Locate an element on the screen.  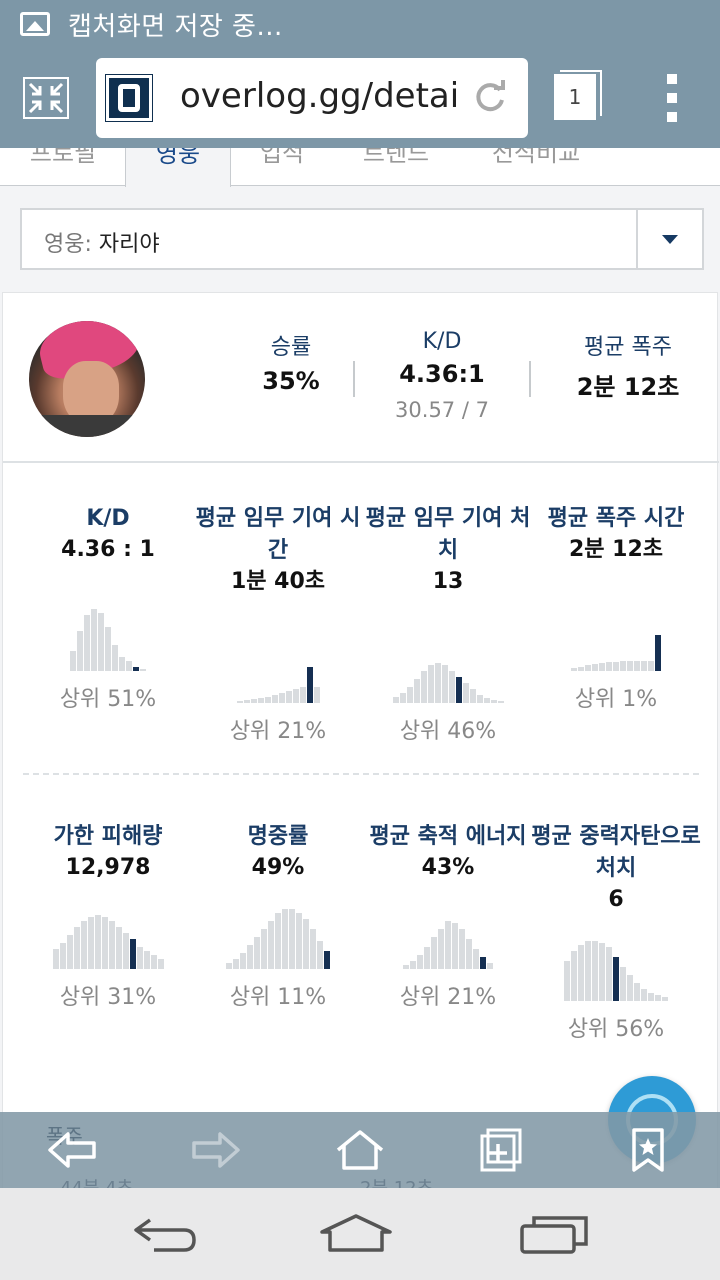
profile-tabs: 프로필 영웅 업적 트렌드 전적비교 is located at coordinates (360, 167).